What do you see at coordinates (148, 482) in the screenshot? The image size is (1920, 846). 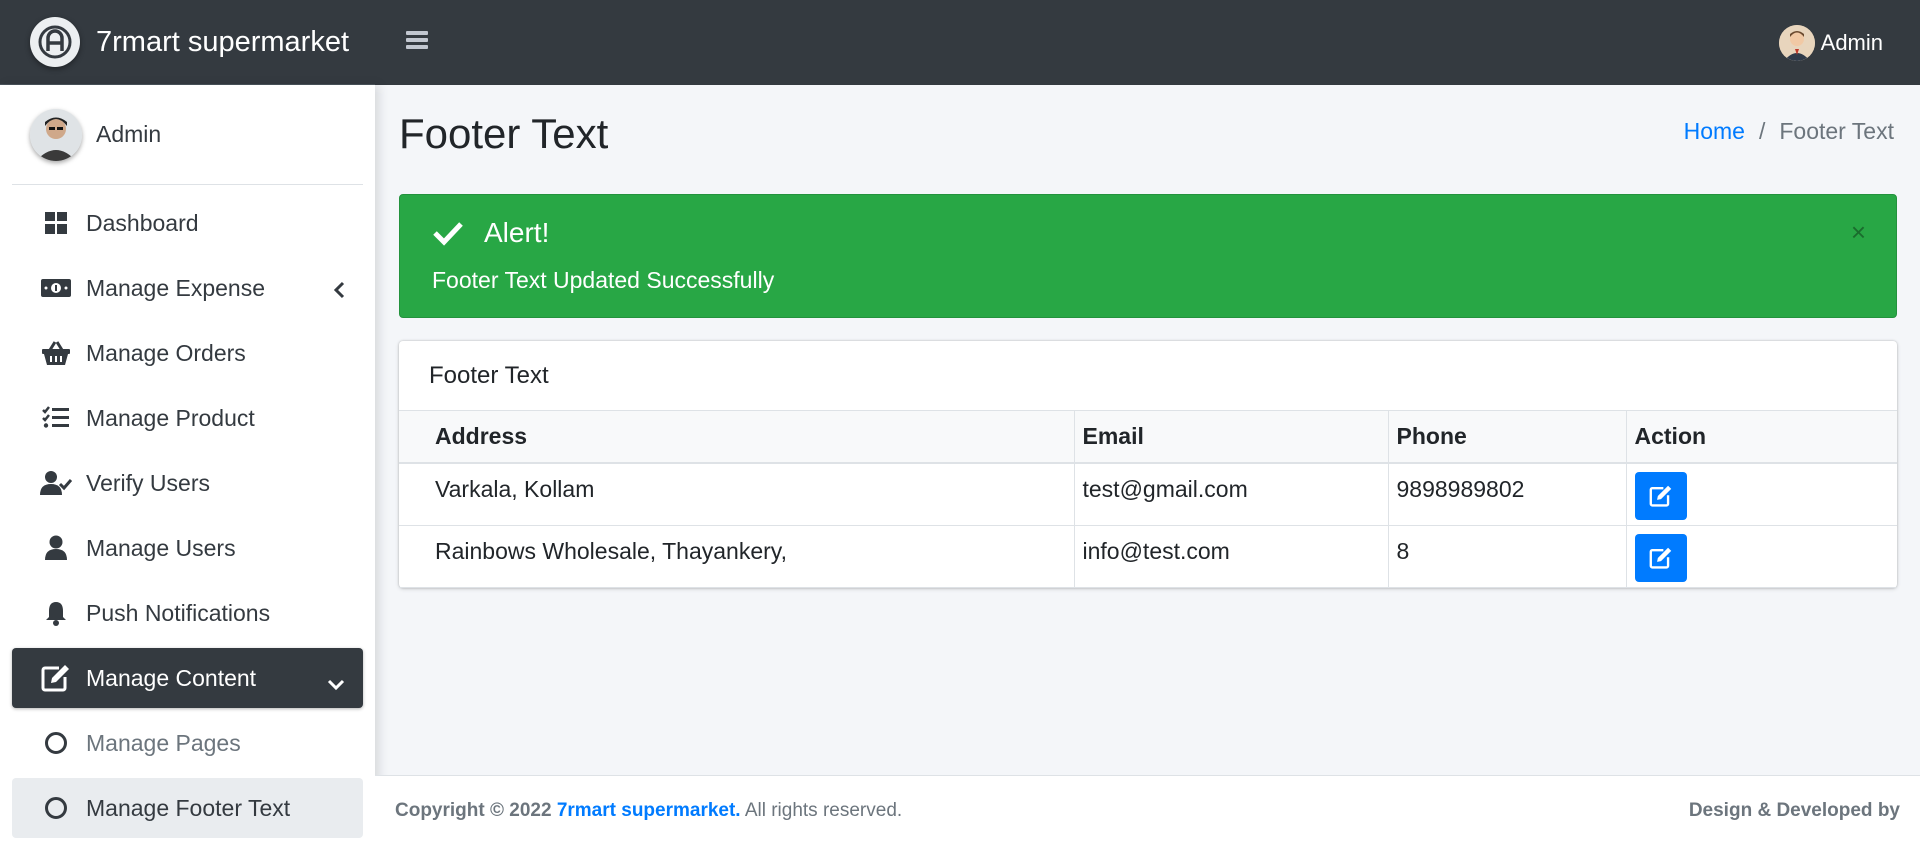 I see `sidebar-item-label: Verify Users` at bounding box center [148, 482].